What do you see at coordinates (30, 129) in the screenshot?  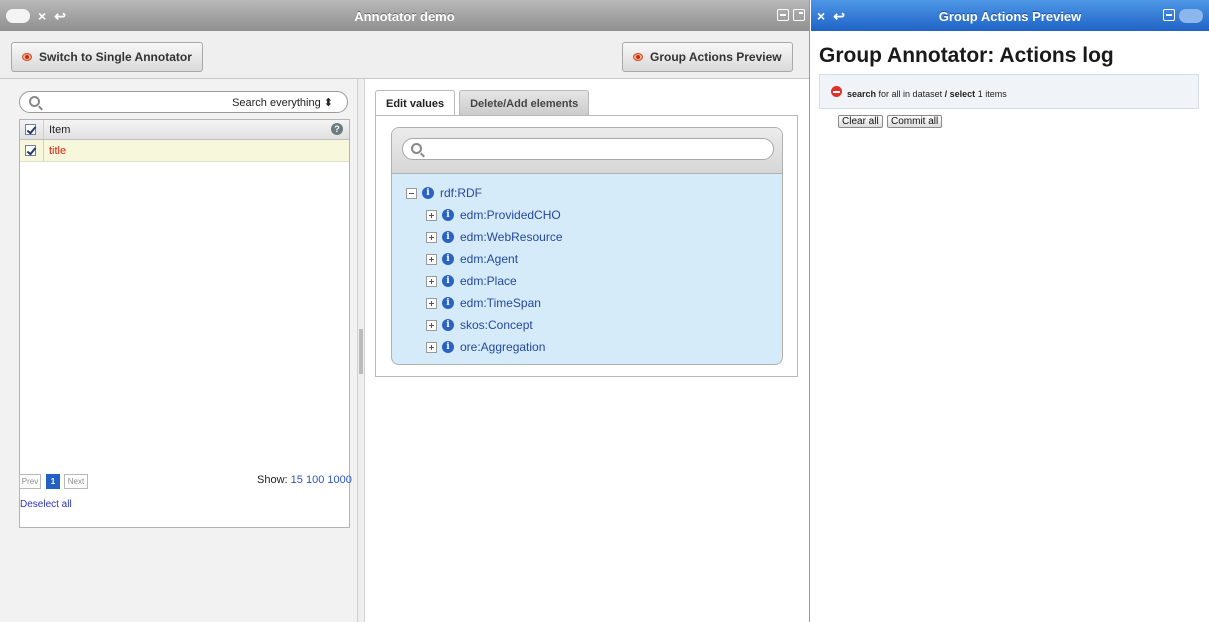 I see `select-all-checkbox` at bounding box center [30, 129].